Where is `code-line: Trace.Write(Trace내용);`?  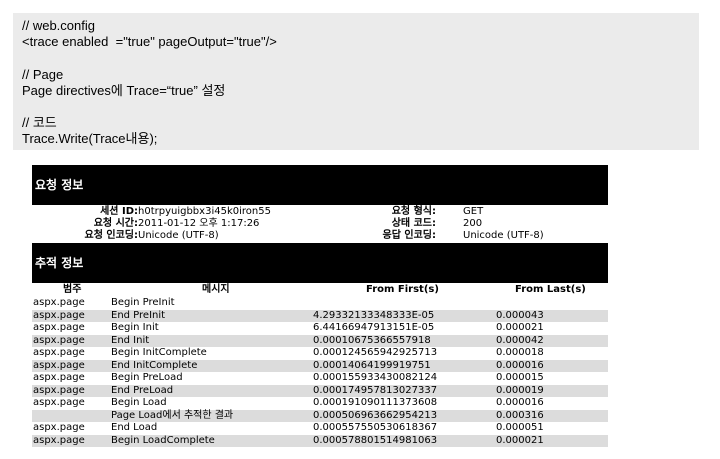 code-line: Trace.Write(Trace내용); is located at coordinates (90, 139).